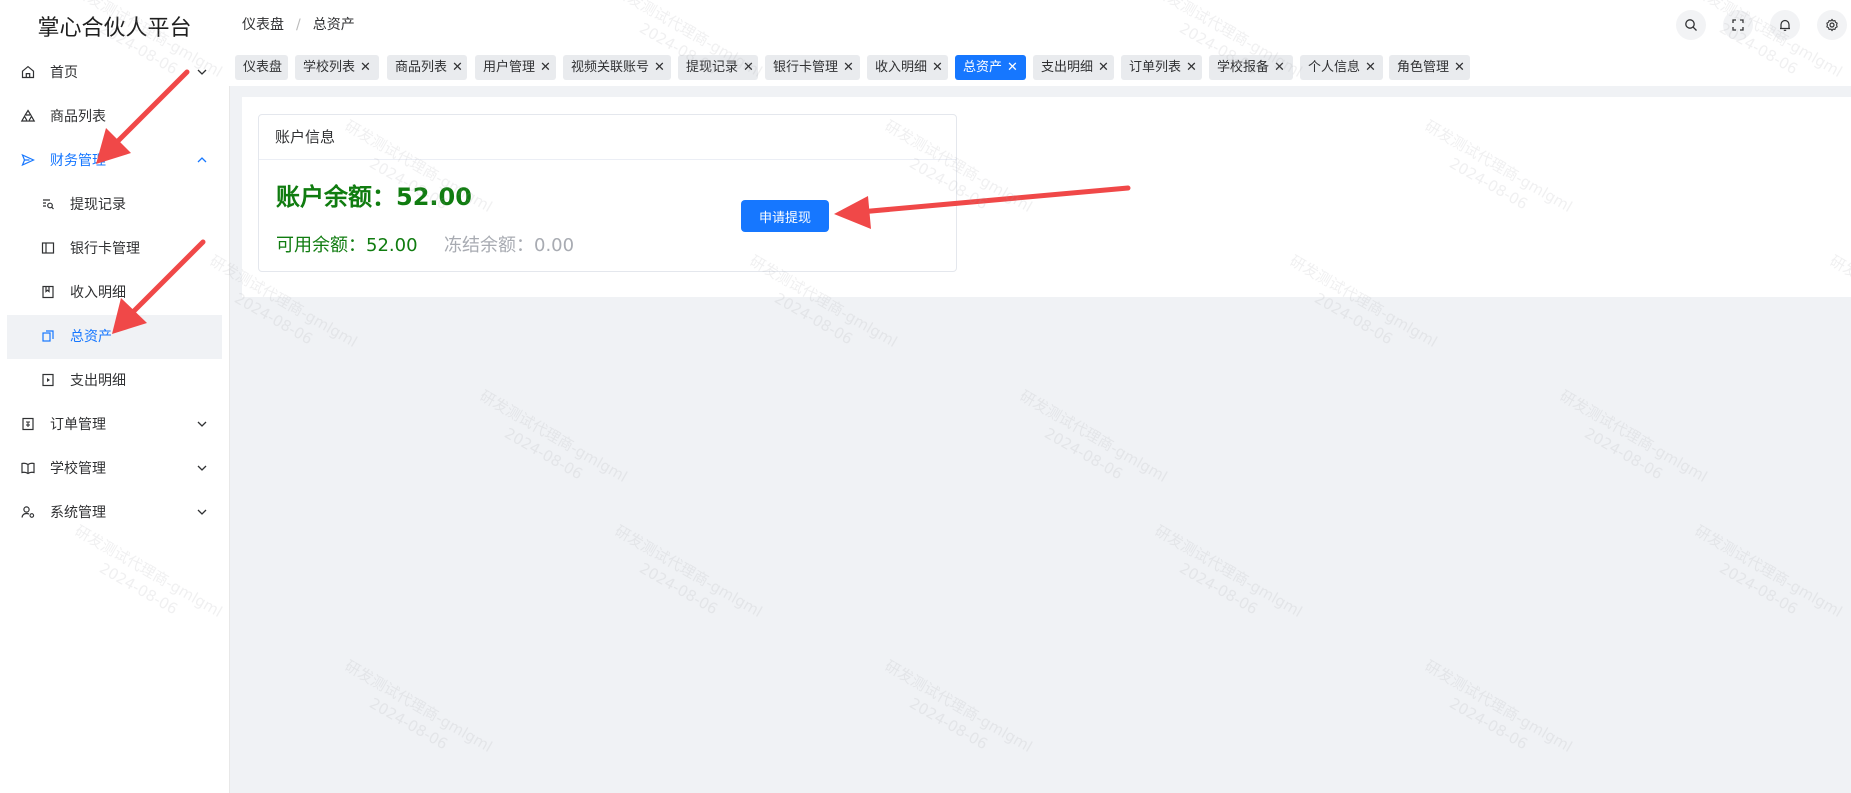 This screenshot has width=1851, height=793. I want to click on tab-item: 订单列表 ✕, so click(1161, 67).